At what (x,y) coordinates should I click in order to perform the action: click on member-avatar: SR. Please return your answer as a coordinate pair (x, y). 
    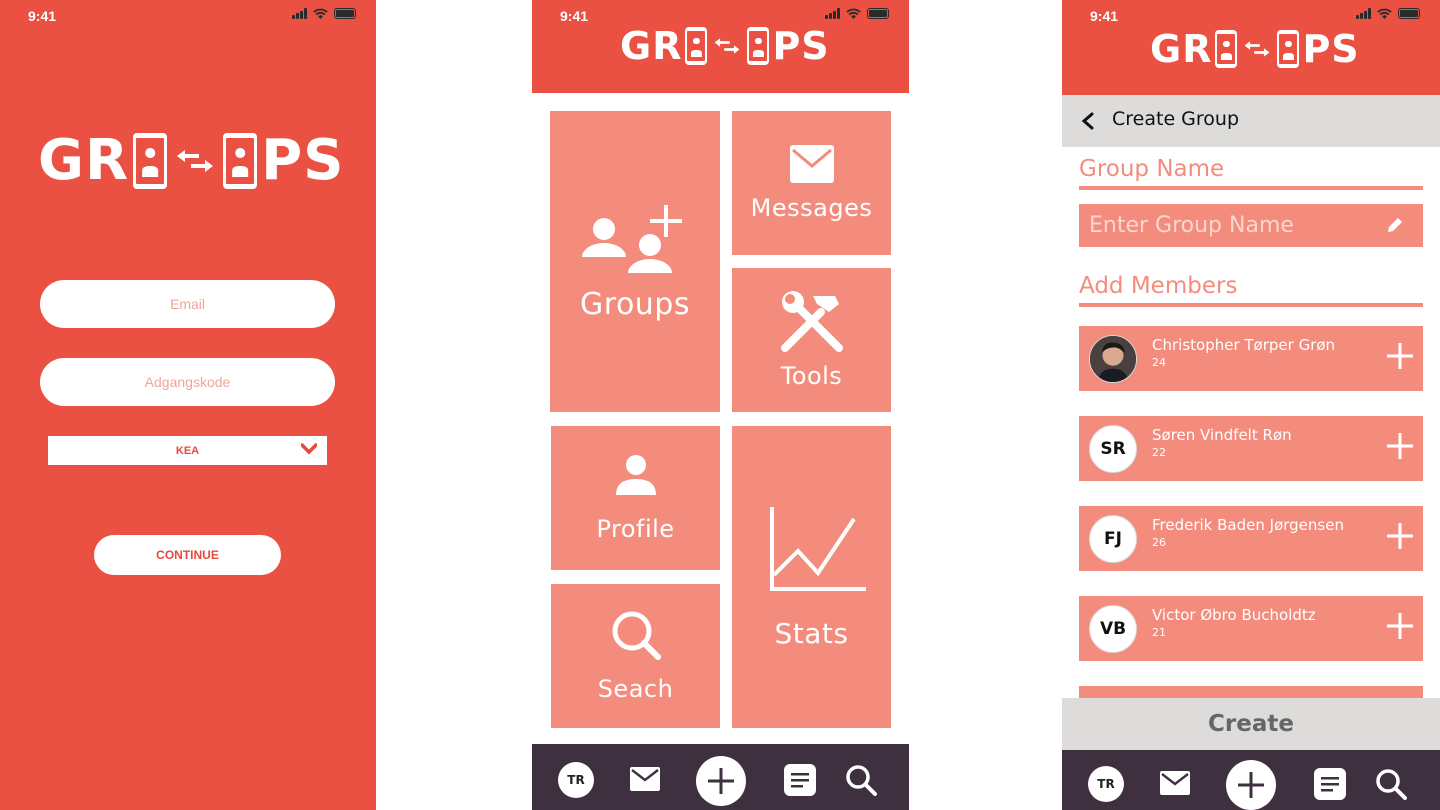
    Looking at the image, I should click on (1113, 449).